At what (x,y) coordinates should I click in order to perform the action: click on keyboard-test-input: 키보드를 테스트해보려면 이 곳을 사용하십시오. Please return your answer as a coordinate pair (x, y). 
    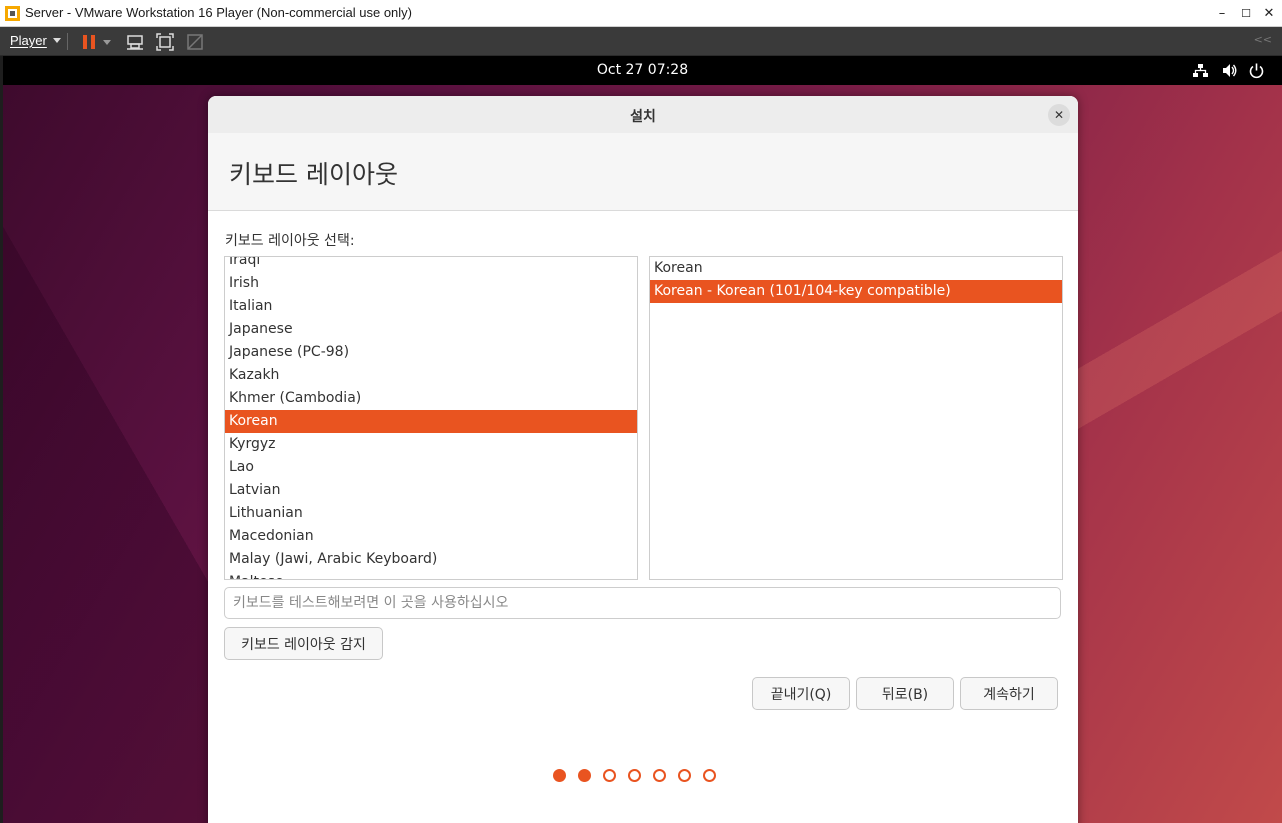
    Looking at the image, I should click on (642, 603).